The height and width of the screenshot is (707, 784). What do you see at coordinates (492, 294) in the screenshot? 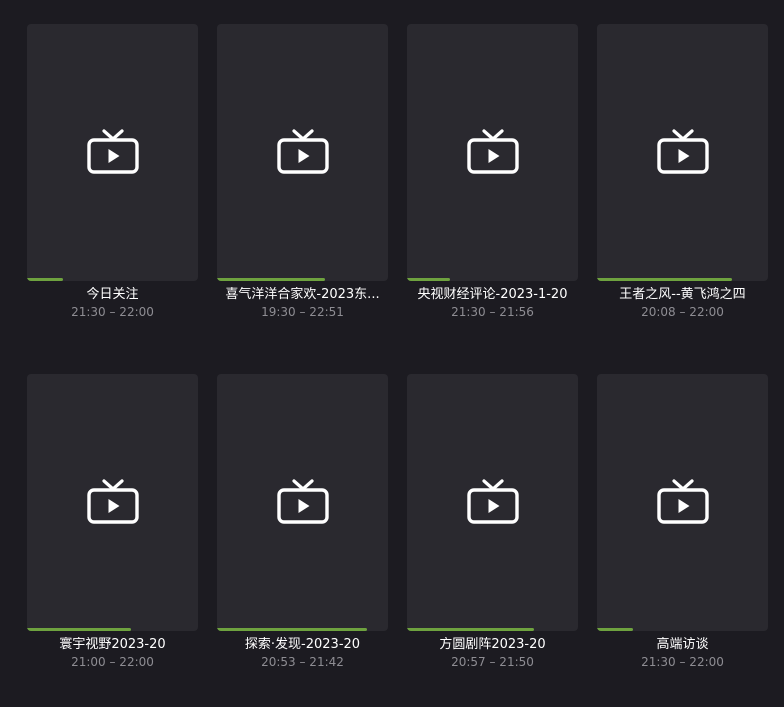
I see `program-title: 央视财经评论-2023-1-20` at bounding box center [492, 294].